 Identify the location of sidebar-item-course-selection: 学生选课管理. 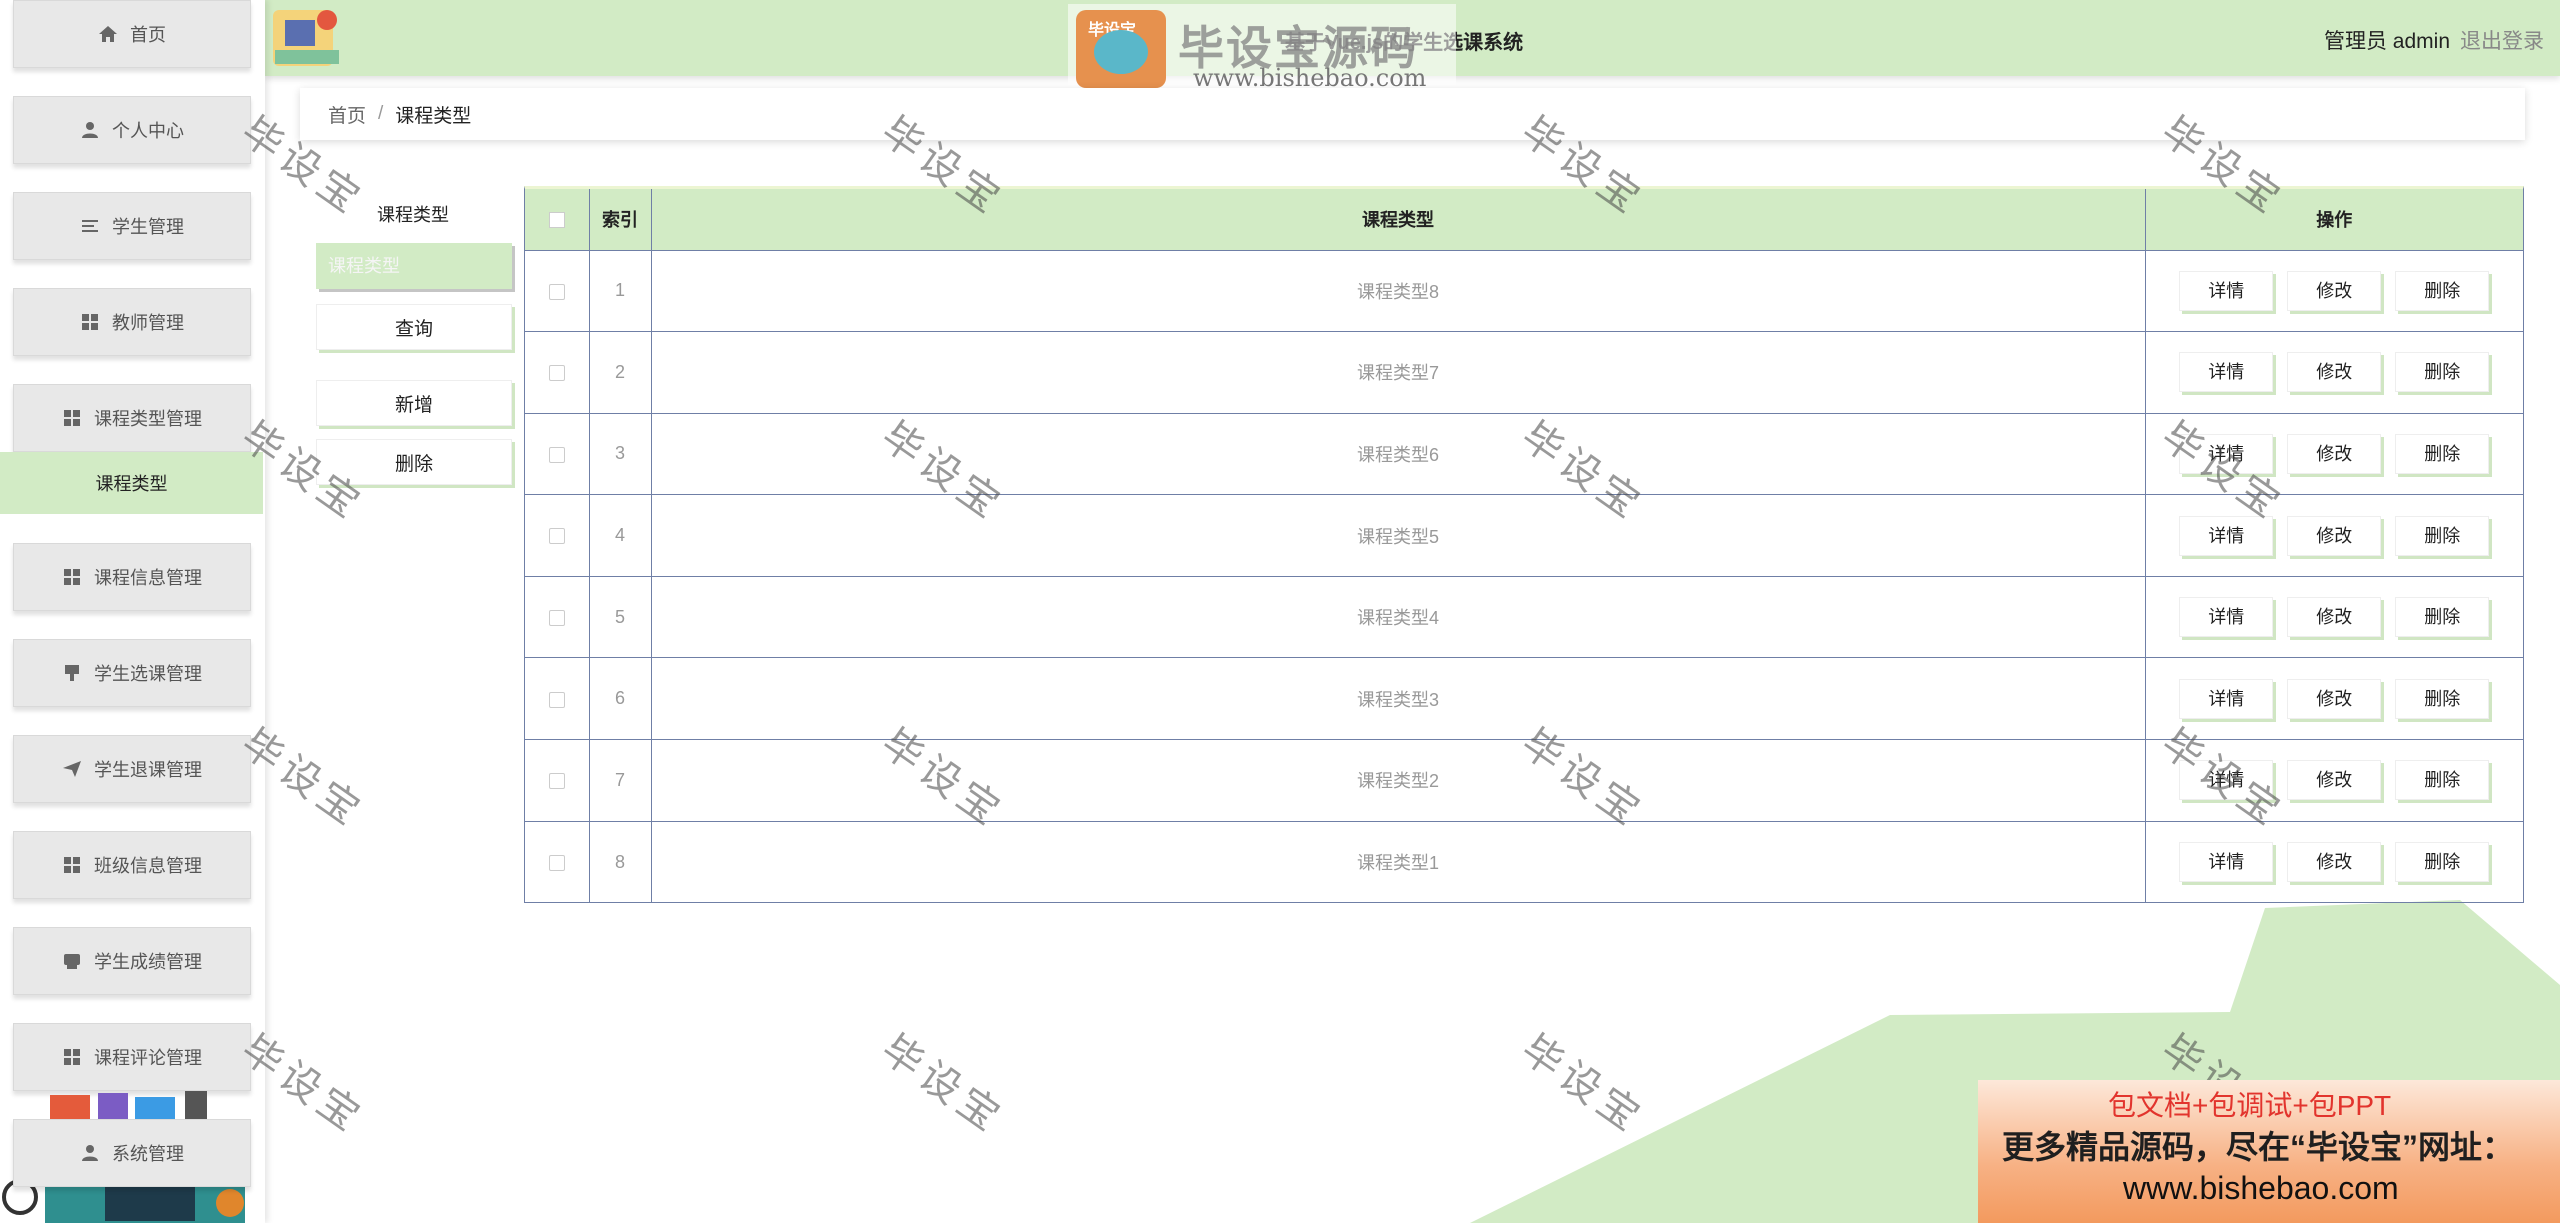
(132, 673).